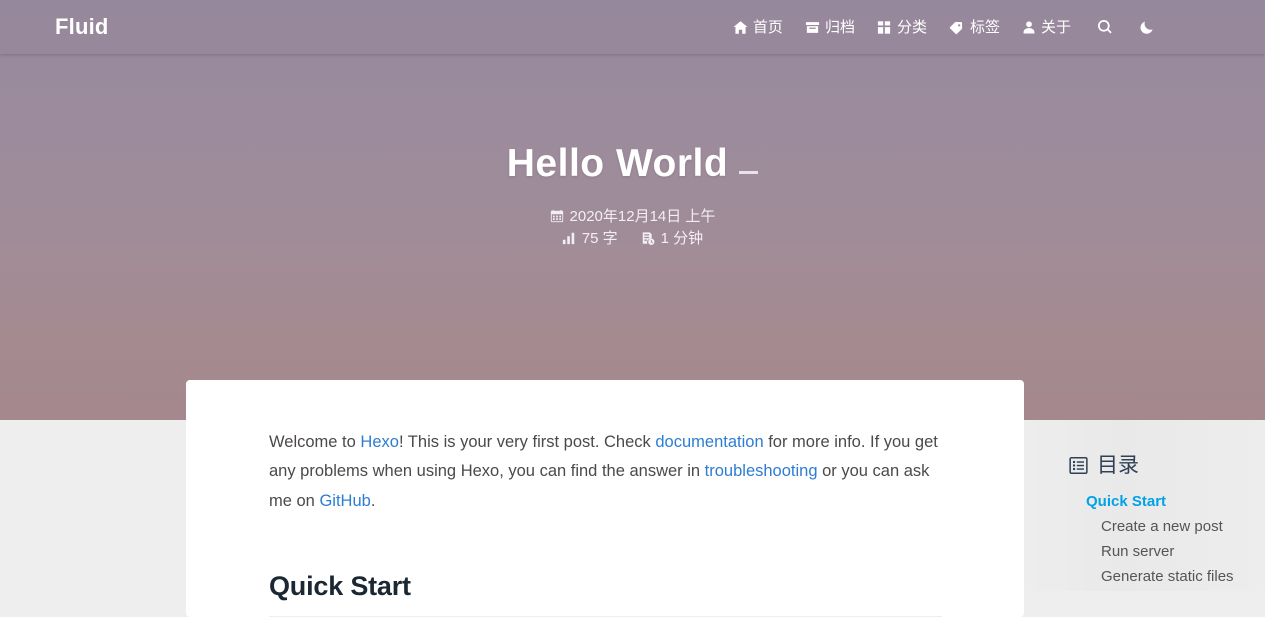 The width and height of the screenshot is (1265, 617). What do you see at coordinates (1167, 526) in the screenshot?
I see `toc-item-create-a-new-post: Create a new post` at bounding box center [1167, 526].